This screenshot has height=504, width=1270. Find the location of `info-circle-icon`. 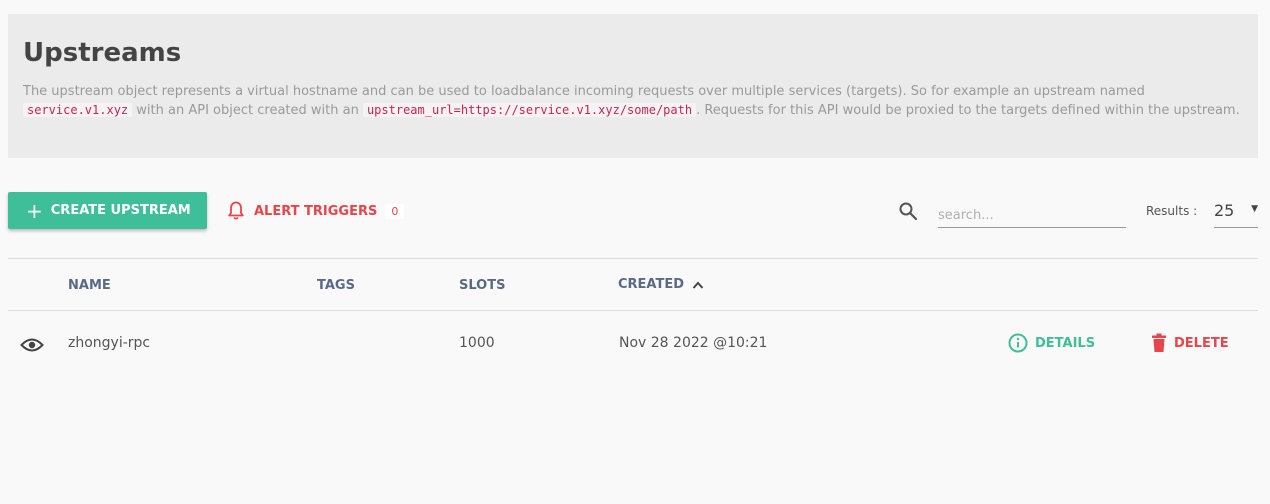

info-circle-icon is located at coordinates (1018, 343).